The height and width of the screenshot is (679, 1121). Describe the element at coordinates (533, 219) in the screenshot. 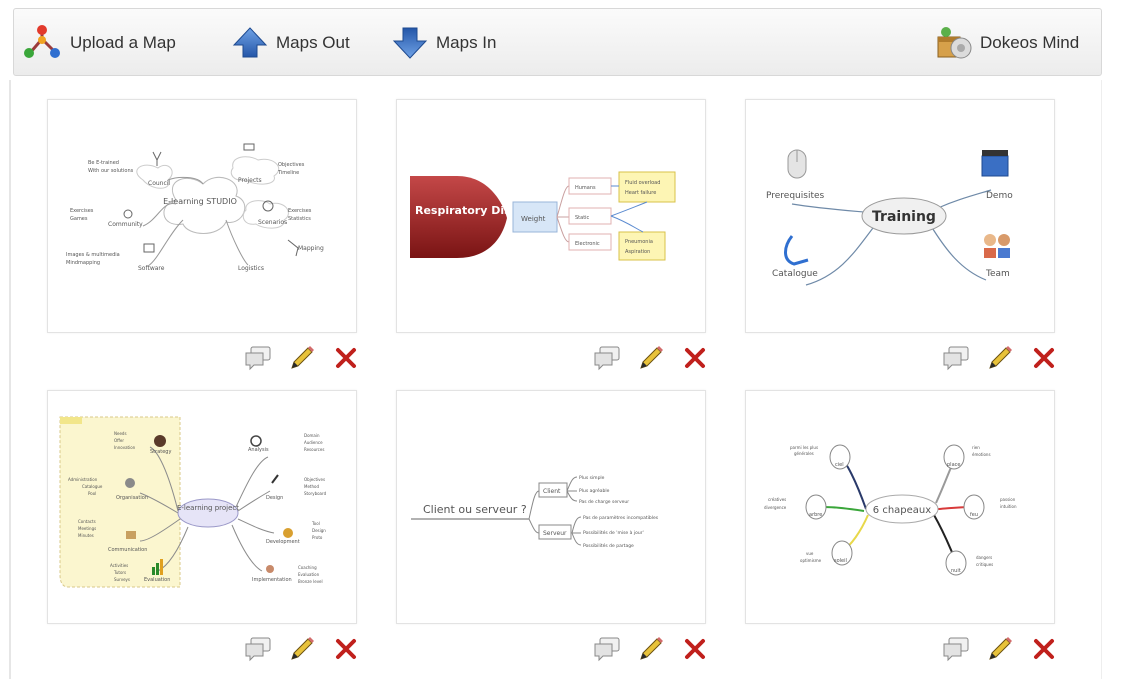

I see `map-node: Weight` at that location.